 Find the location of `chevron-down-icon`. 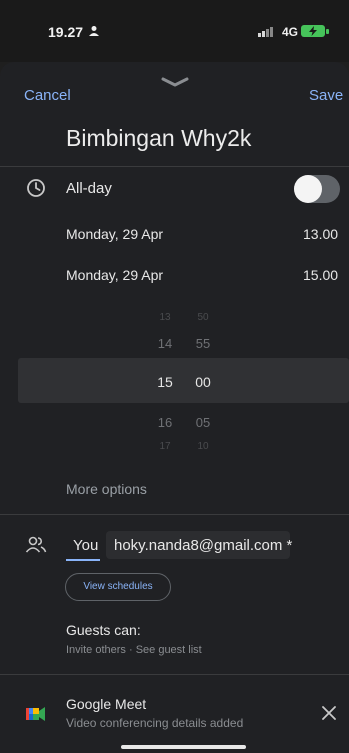

chevron-down-icon is located at coordinates (175, 82).